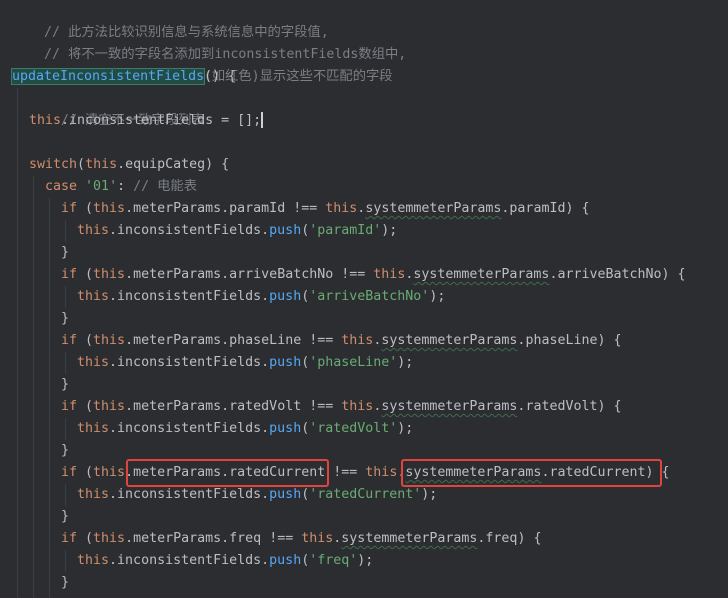  What do you see at coordinates (202, 64) in the screenshot?
I see `code-line-3: // 用于在UI中以特殊样式(如红色)显示这些不匹配的字段` at bounding box center [202, 64].